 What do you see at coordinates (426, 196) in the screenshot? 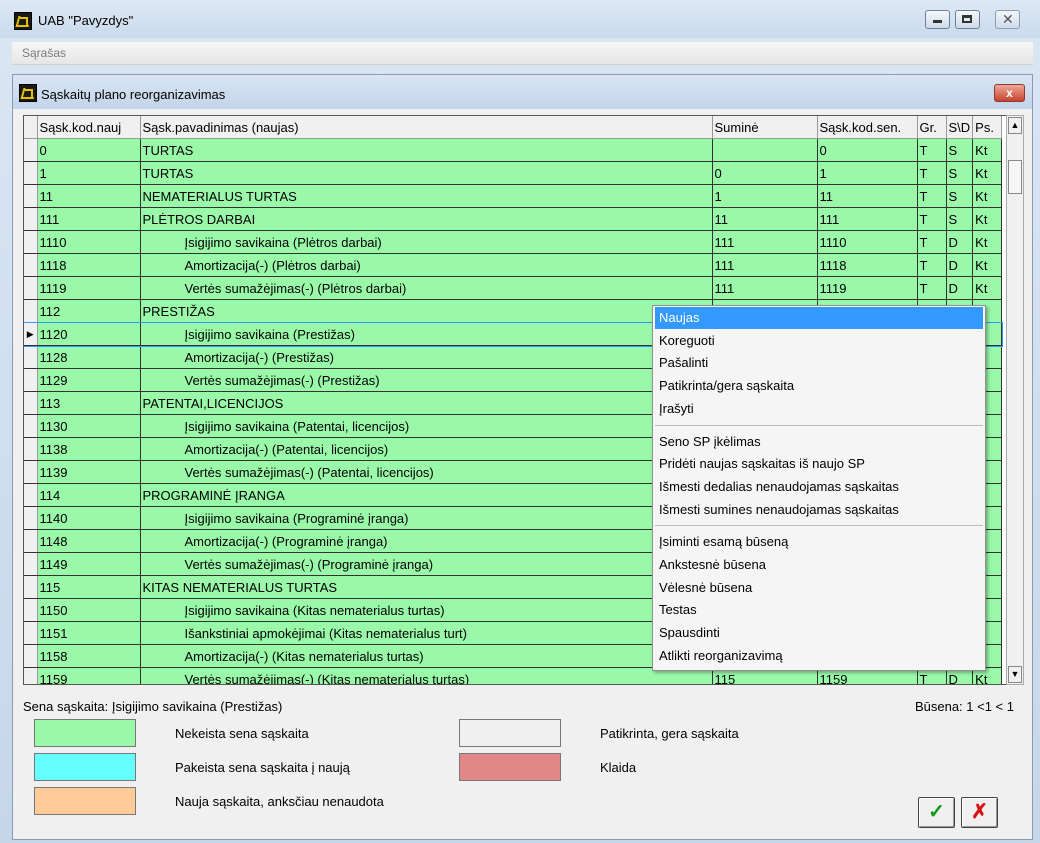
I see `cell-new-name: NEMATERIALUS TURTAS` at bounding box center [426, 196].